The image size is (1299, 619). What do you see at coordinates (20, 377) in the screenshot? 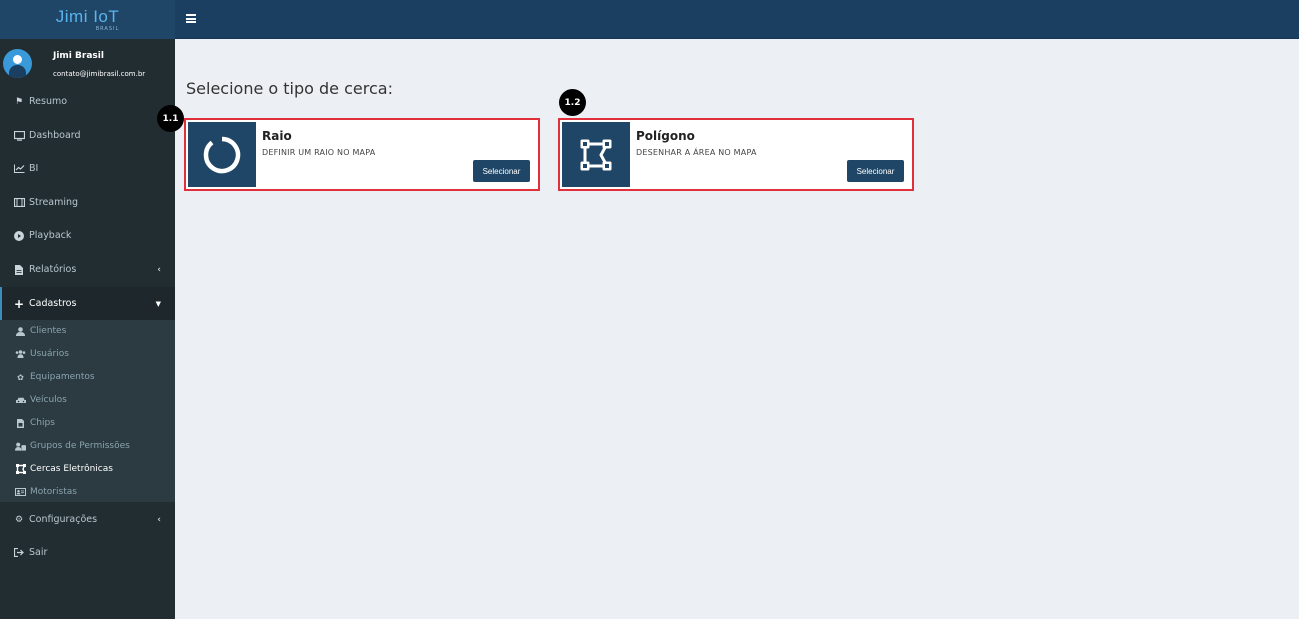
I see `cogs-icon: ✿` at bounding box center [20, 377].